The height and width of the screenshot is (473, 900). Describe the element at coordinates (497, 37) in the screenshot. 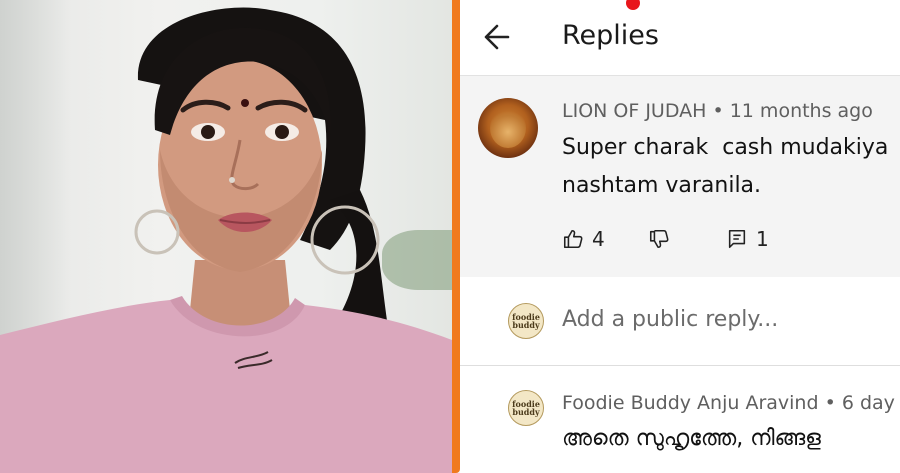

I see `back-arrow-icon` at that location.